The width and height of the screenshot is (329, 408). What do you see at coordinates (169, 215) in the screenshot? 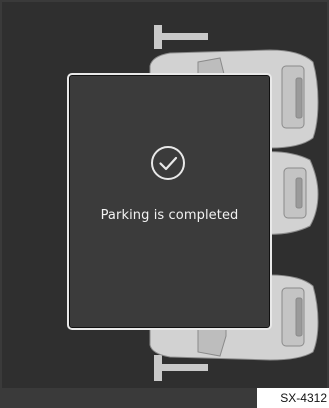
I see `popup-message: Parking is completed` at bounding box center [169, 215].